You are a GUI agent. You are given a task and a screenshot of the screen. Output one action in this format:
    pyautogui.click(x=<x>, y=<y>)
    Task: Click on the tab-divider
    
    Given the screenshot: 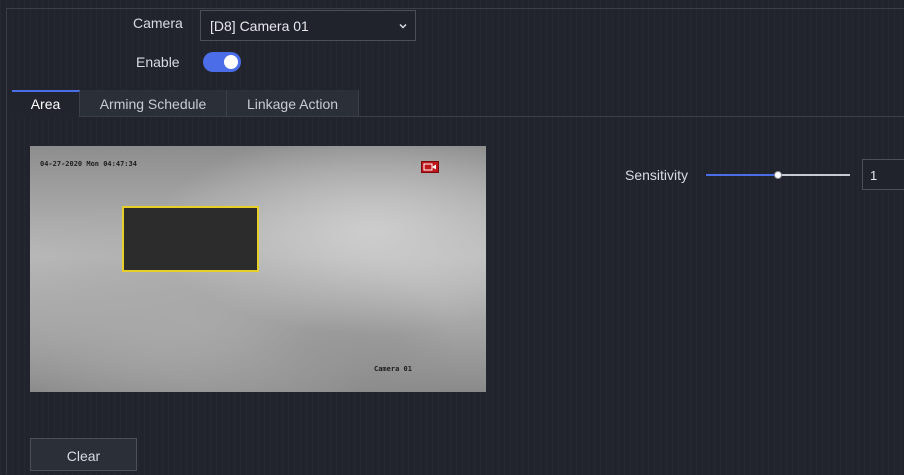 What is the action you would take?
    pyautogui.click(x=492, y=116)
    